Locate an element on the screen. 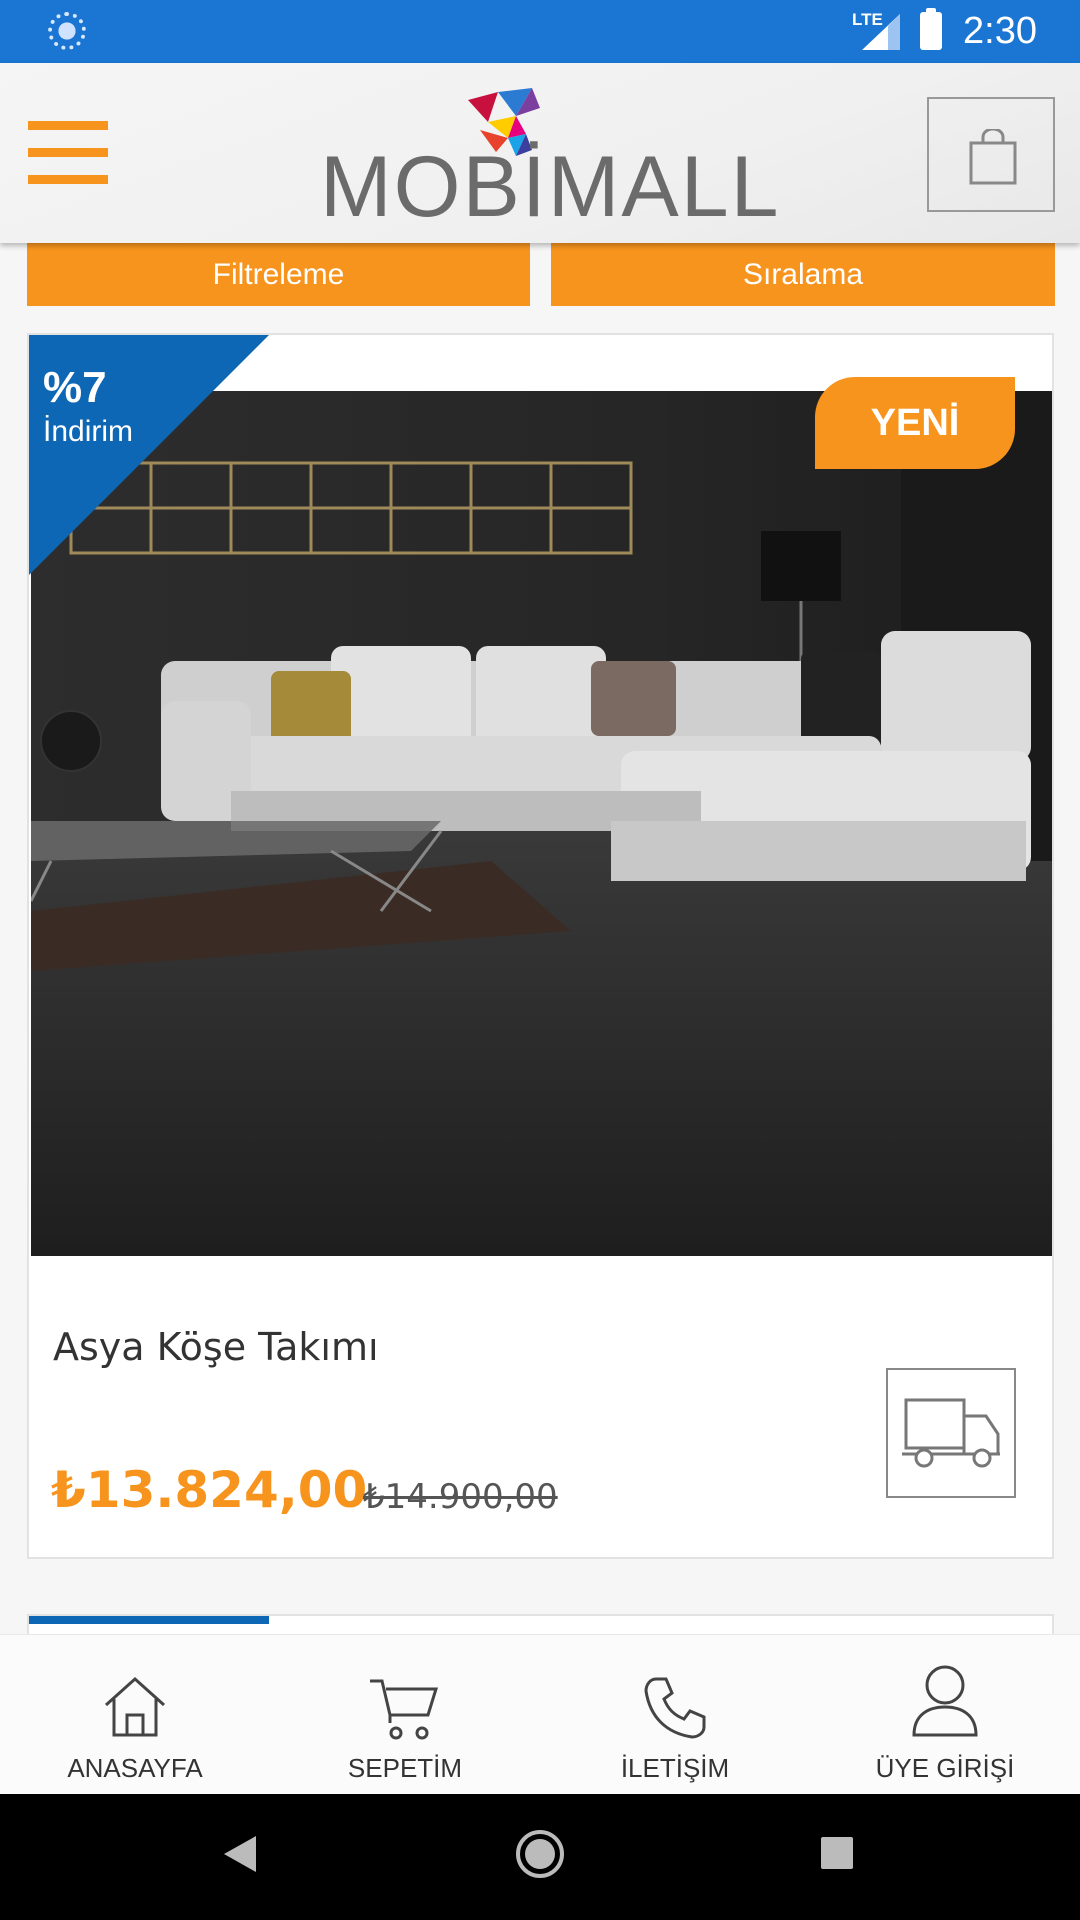 This screenshot has width=1080, height=1920. menu-icon is located at coordinates (68, 153).